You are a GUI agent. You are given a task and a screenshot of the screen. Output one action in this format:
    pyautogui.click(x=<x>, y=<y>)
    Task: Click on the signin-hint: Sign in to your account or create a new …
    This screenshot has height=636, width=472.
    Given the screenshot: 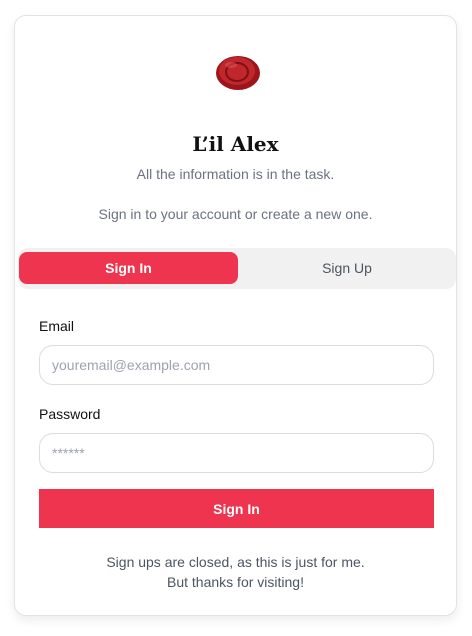 What is the action you would take?
    pyautogui.click(x=235, y=214)
    